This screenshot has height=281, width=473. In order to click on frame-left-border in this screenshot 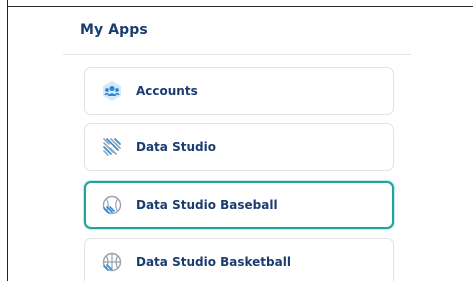, I will do `click(7, 140)`.